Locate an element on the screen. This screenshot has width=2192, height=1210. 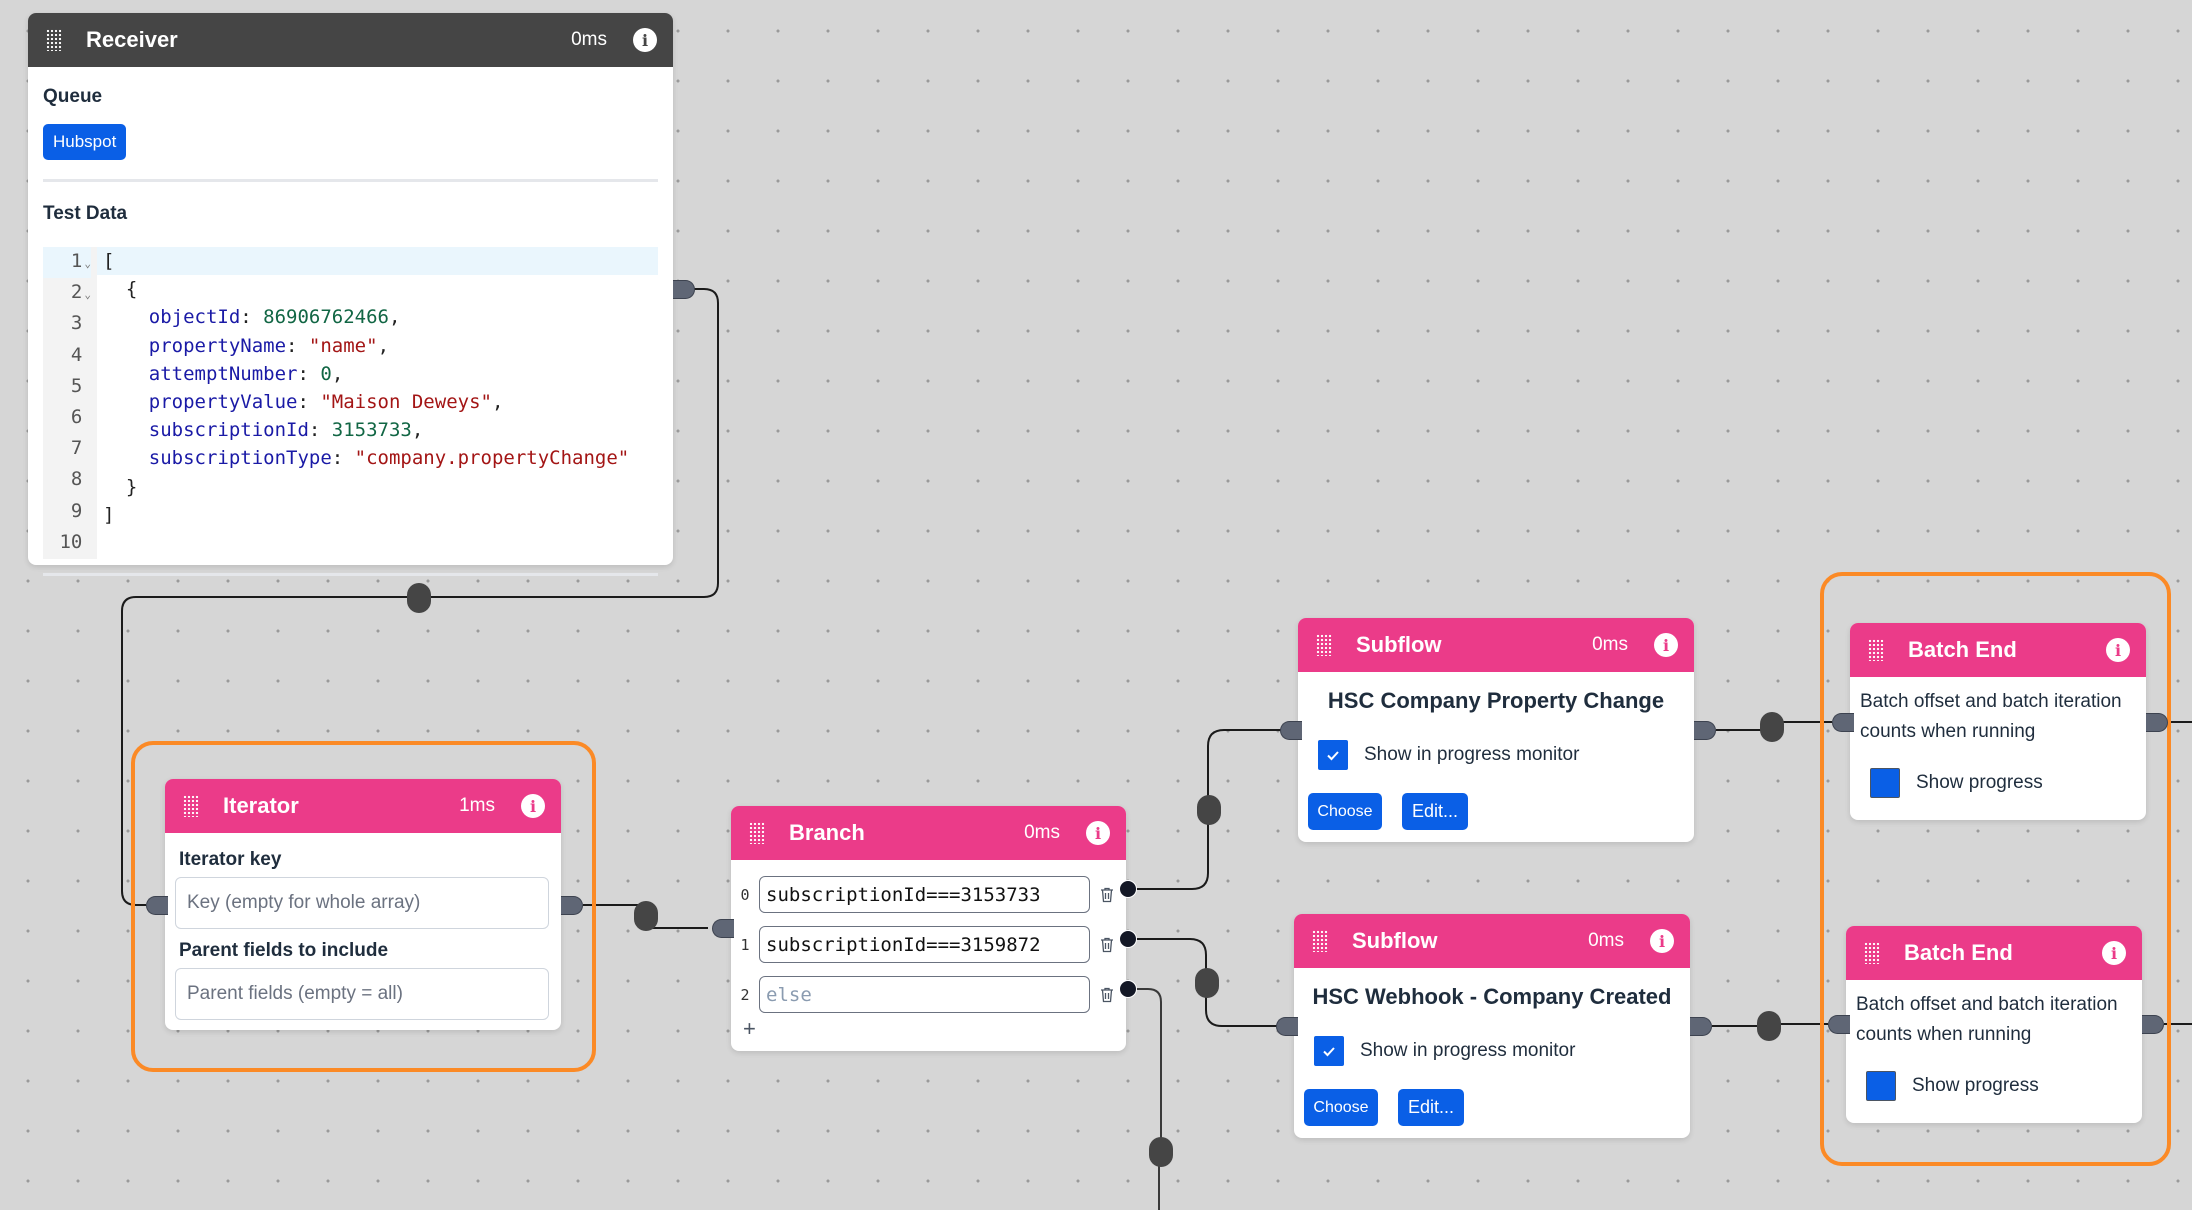
code-line: { is located at coordinates (120, 289).